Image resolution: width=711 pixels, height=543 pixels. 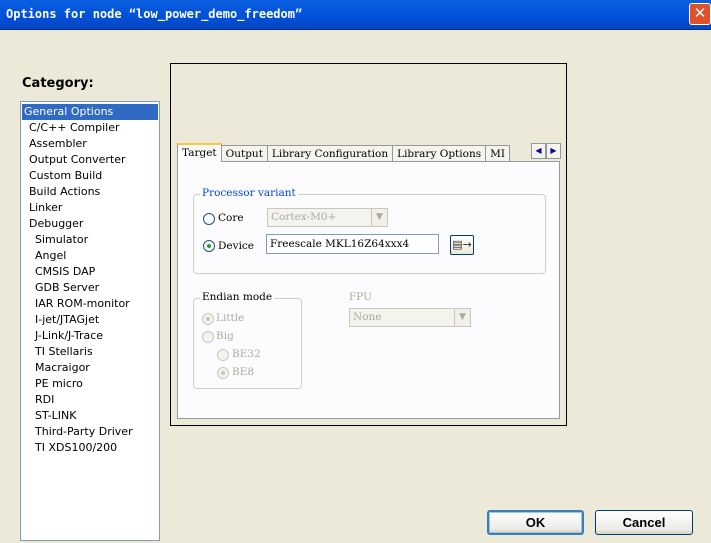 I want to click on little-label: Little, so click(x=230, y=318).